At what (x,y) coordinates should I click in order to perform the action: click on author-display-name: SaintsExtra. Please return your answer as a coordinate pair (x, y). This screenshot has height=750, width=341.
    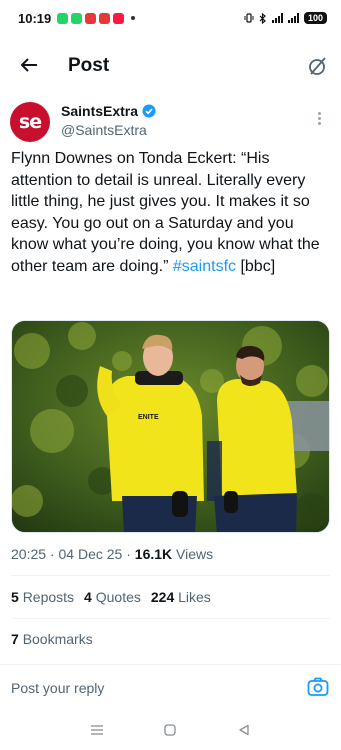
    Looking at the image, I should click on (99, 111).